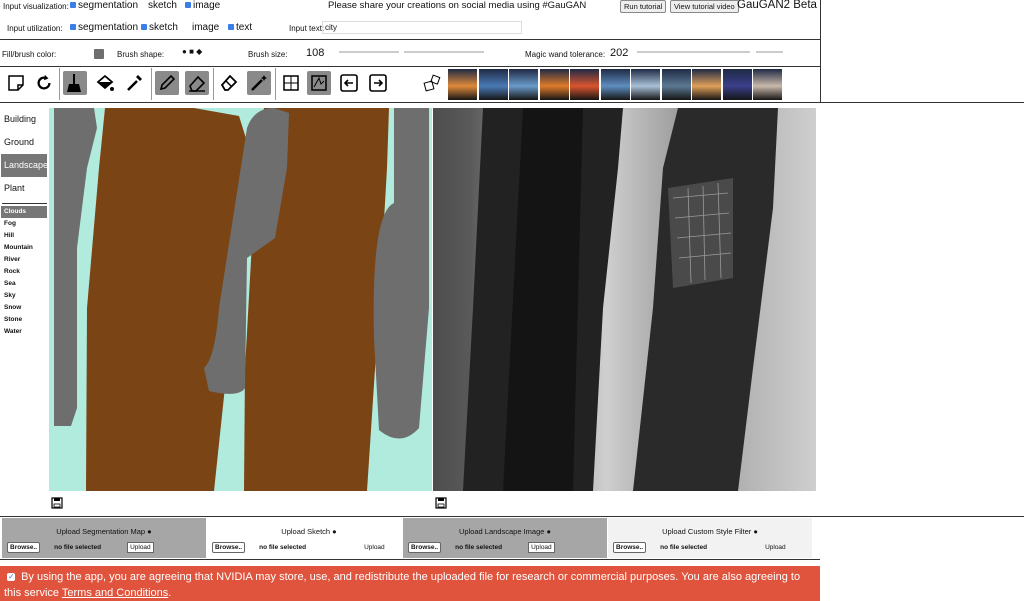  What do you see at coordinates (501, 531) in the screenshot?
I see `upload-title: Upload Landscape Image` at bounding box center [501, 531].